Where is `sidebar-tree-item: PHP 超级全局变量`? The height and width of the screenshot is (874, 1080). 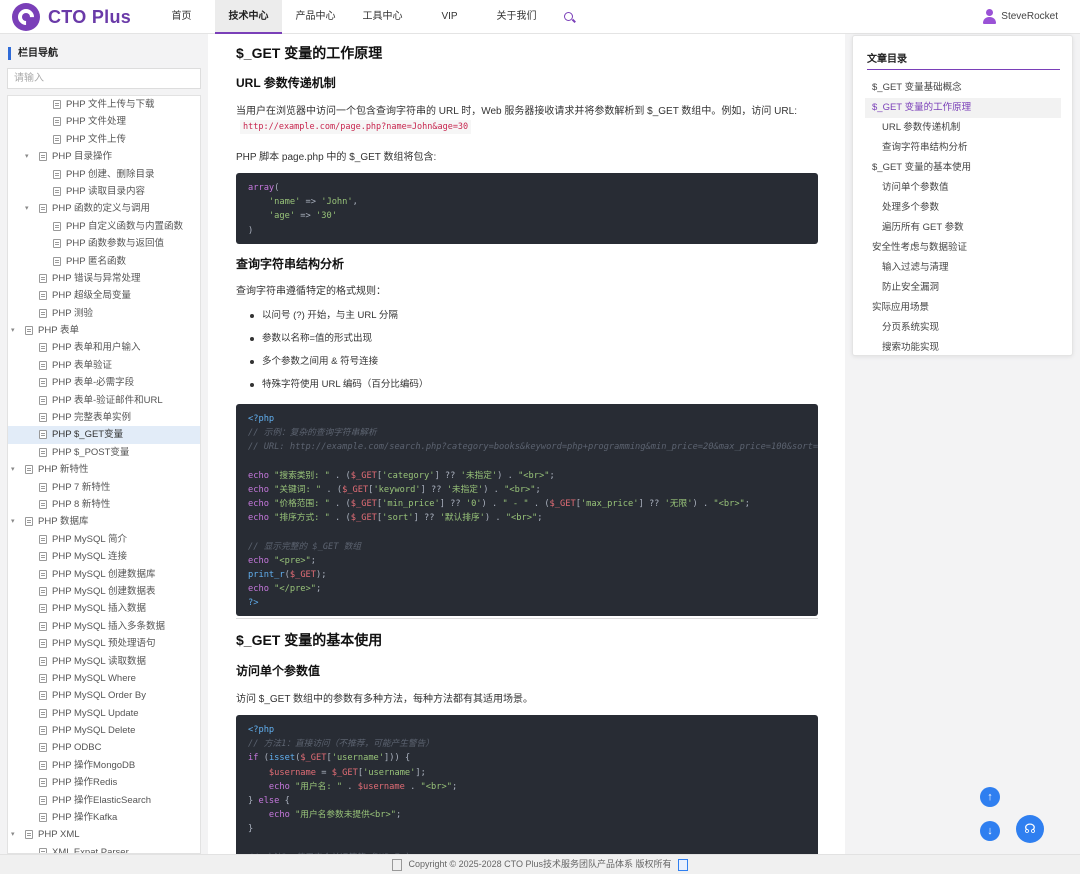
sidebar-tree-item: PHP 超级全局变量 is located at coordinates (104, 295).